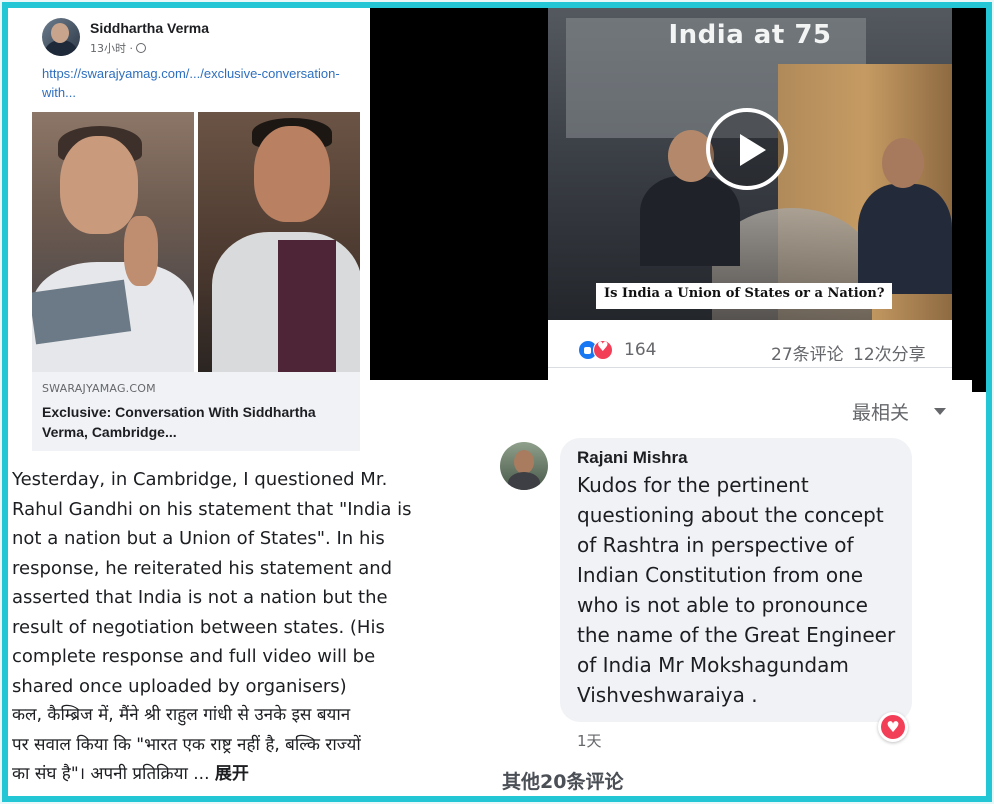  I want to click on comment-count: 27条评论, so click(807, 352).